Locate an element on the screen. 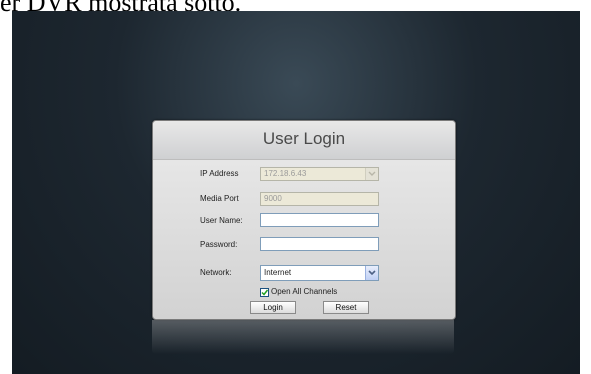 Image resolution: width=591 pixels, height=374 pixels. network-value: Internet is located at coordinates (278, 272).